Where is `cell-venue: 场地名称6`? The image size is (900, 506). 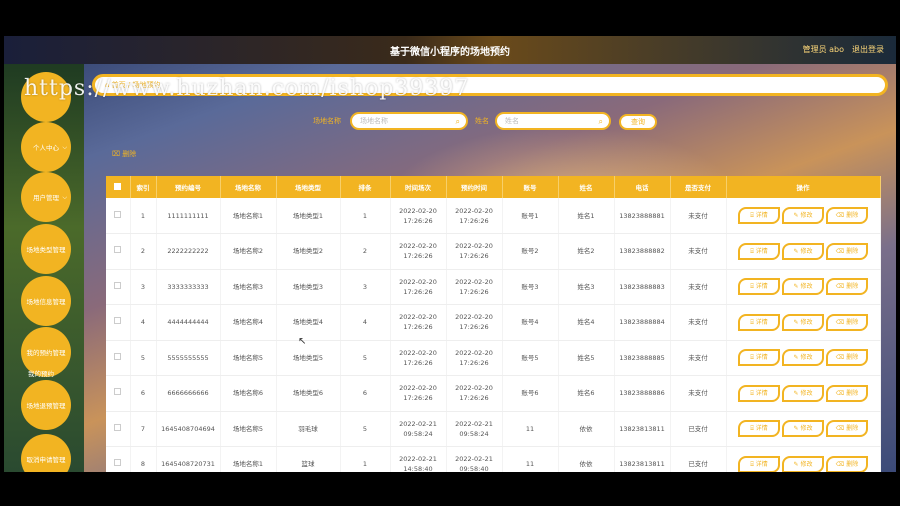
cell-venue: 场地名称6 is located at coordinates (248, 393).